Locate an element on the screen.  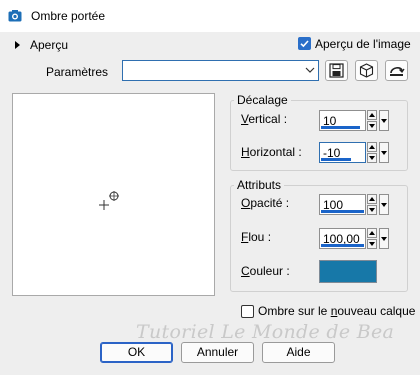
params-combo is located at coordinates (220, 70).